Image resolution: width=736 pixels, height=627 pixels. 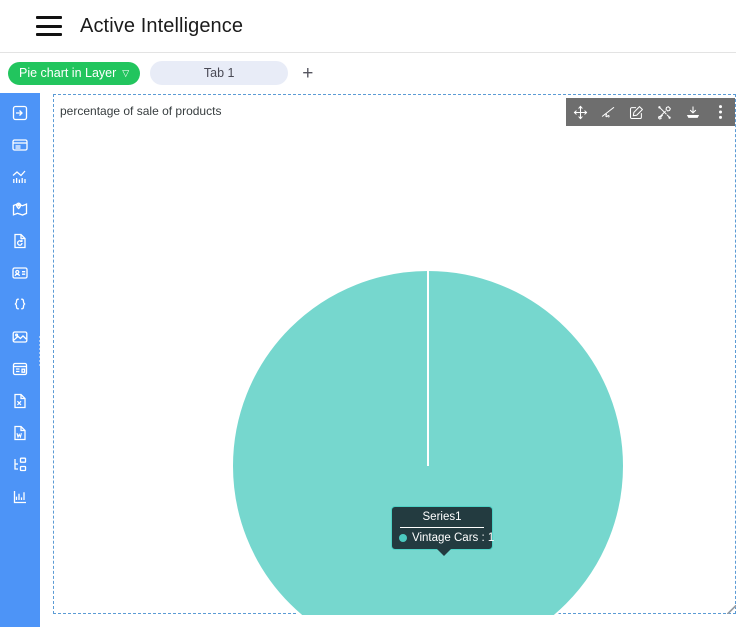 I want to click on add-tab-button: +, so click(x=307, y=73).